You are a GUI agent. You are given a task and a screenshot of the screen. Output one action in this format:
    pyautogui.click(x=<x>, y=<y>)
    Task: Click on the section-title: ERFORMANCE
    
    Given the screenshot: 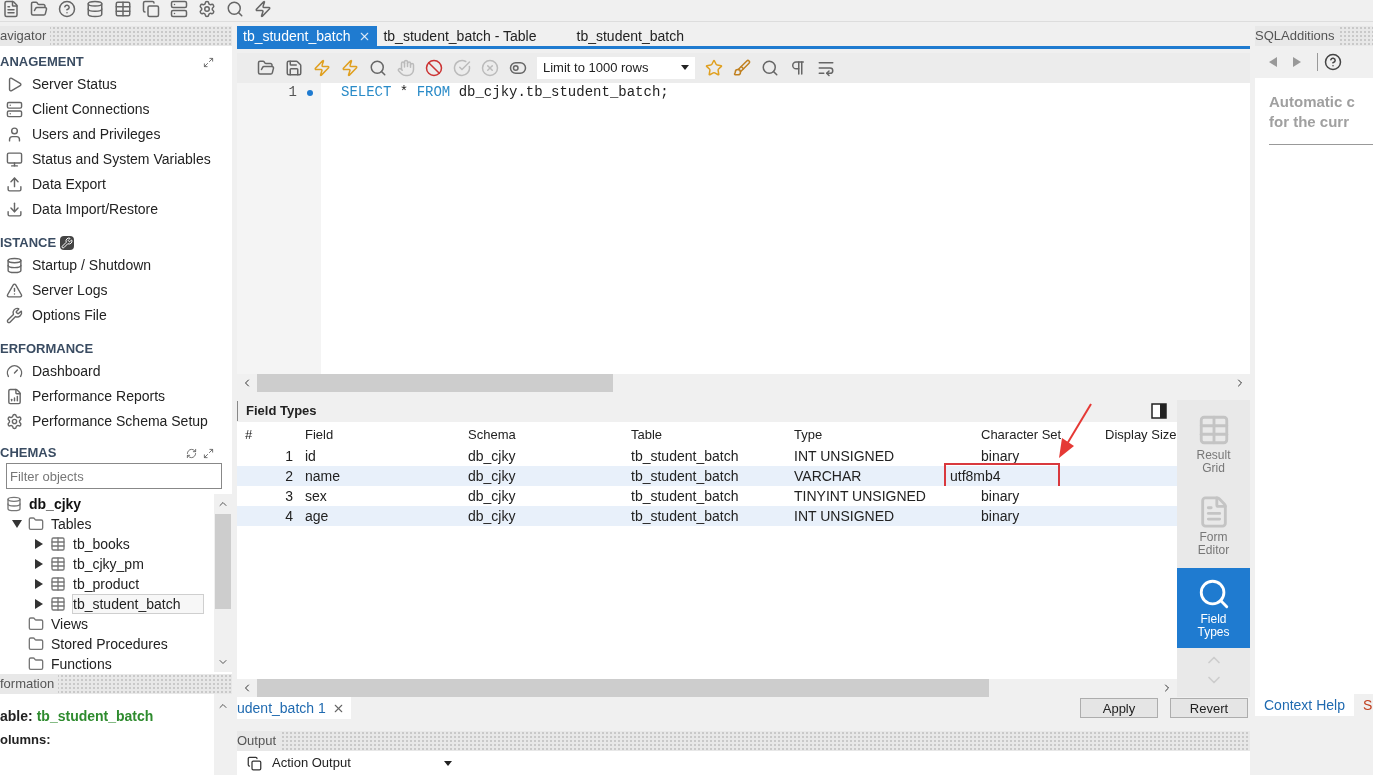 What is the action you would take?
    pyautogui.click(x=47, y=349)
    